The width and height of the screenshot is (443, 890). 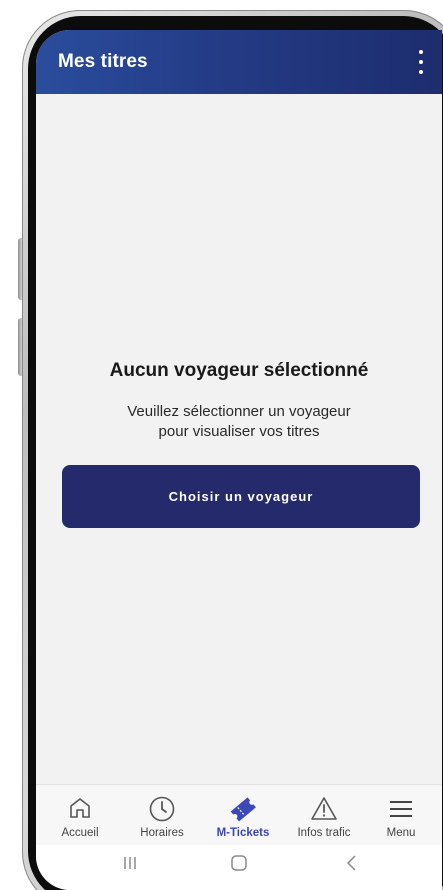 What do you see at coordinates (239, 370) in the screenshot?
I see `empty-state-title: Aucun voyageur sélectionné` at bounding box center [239, 370].